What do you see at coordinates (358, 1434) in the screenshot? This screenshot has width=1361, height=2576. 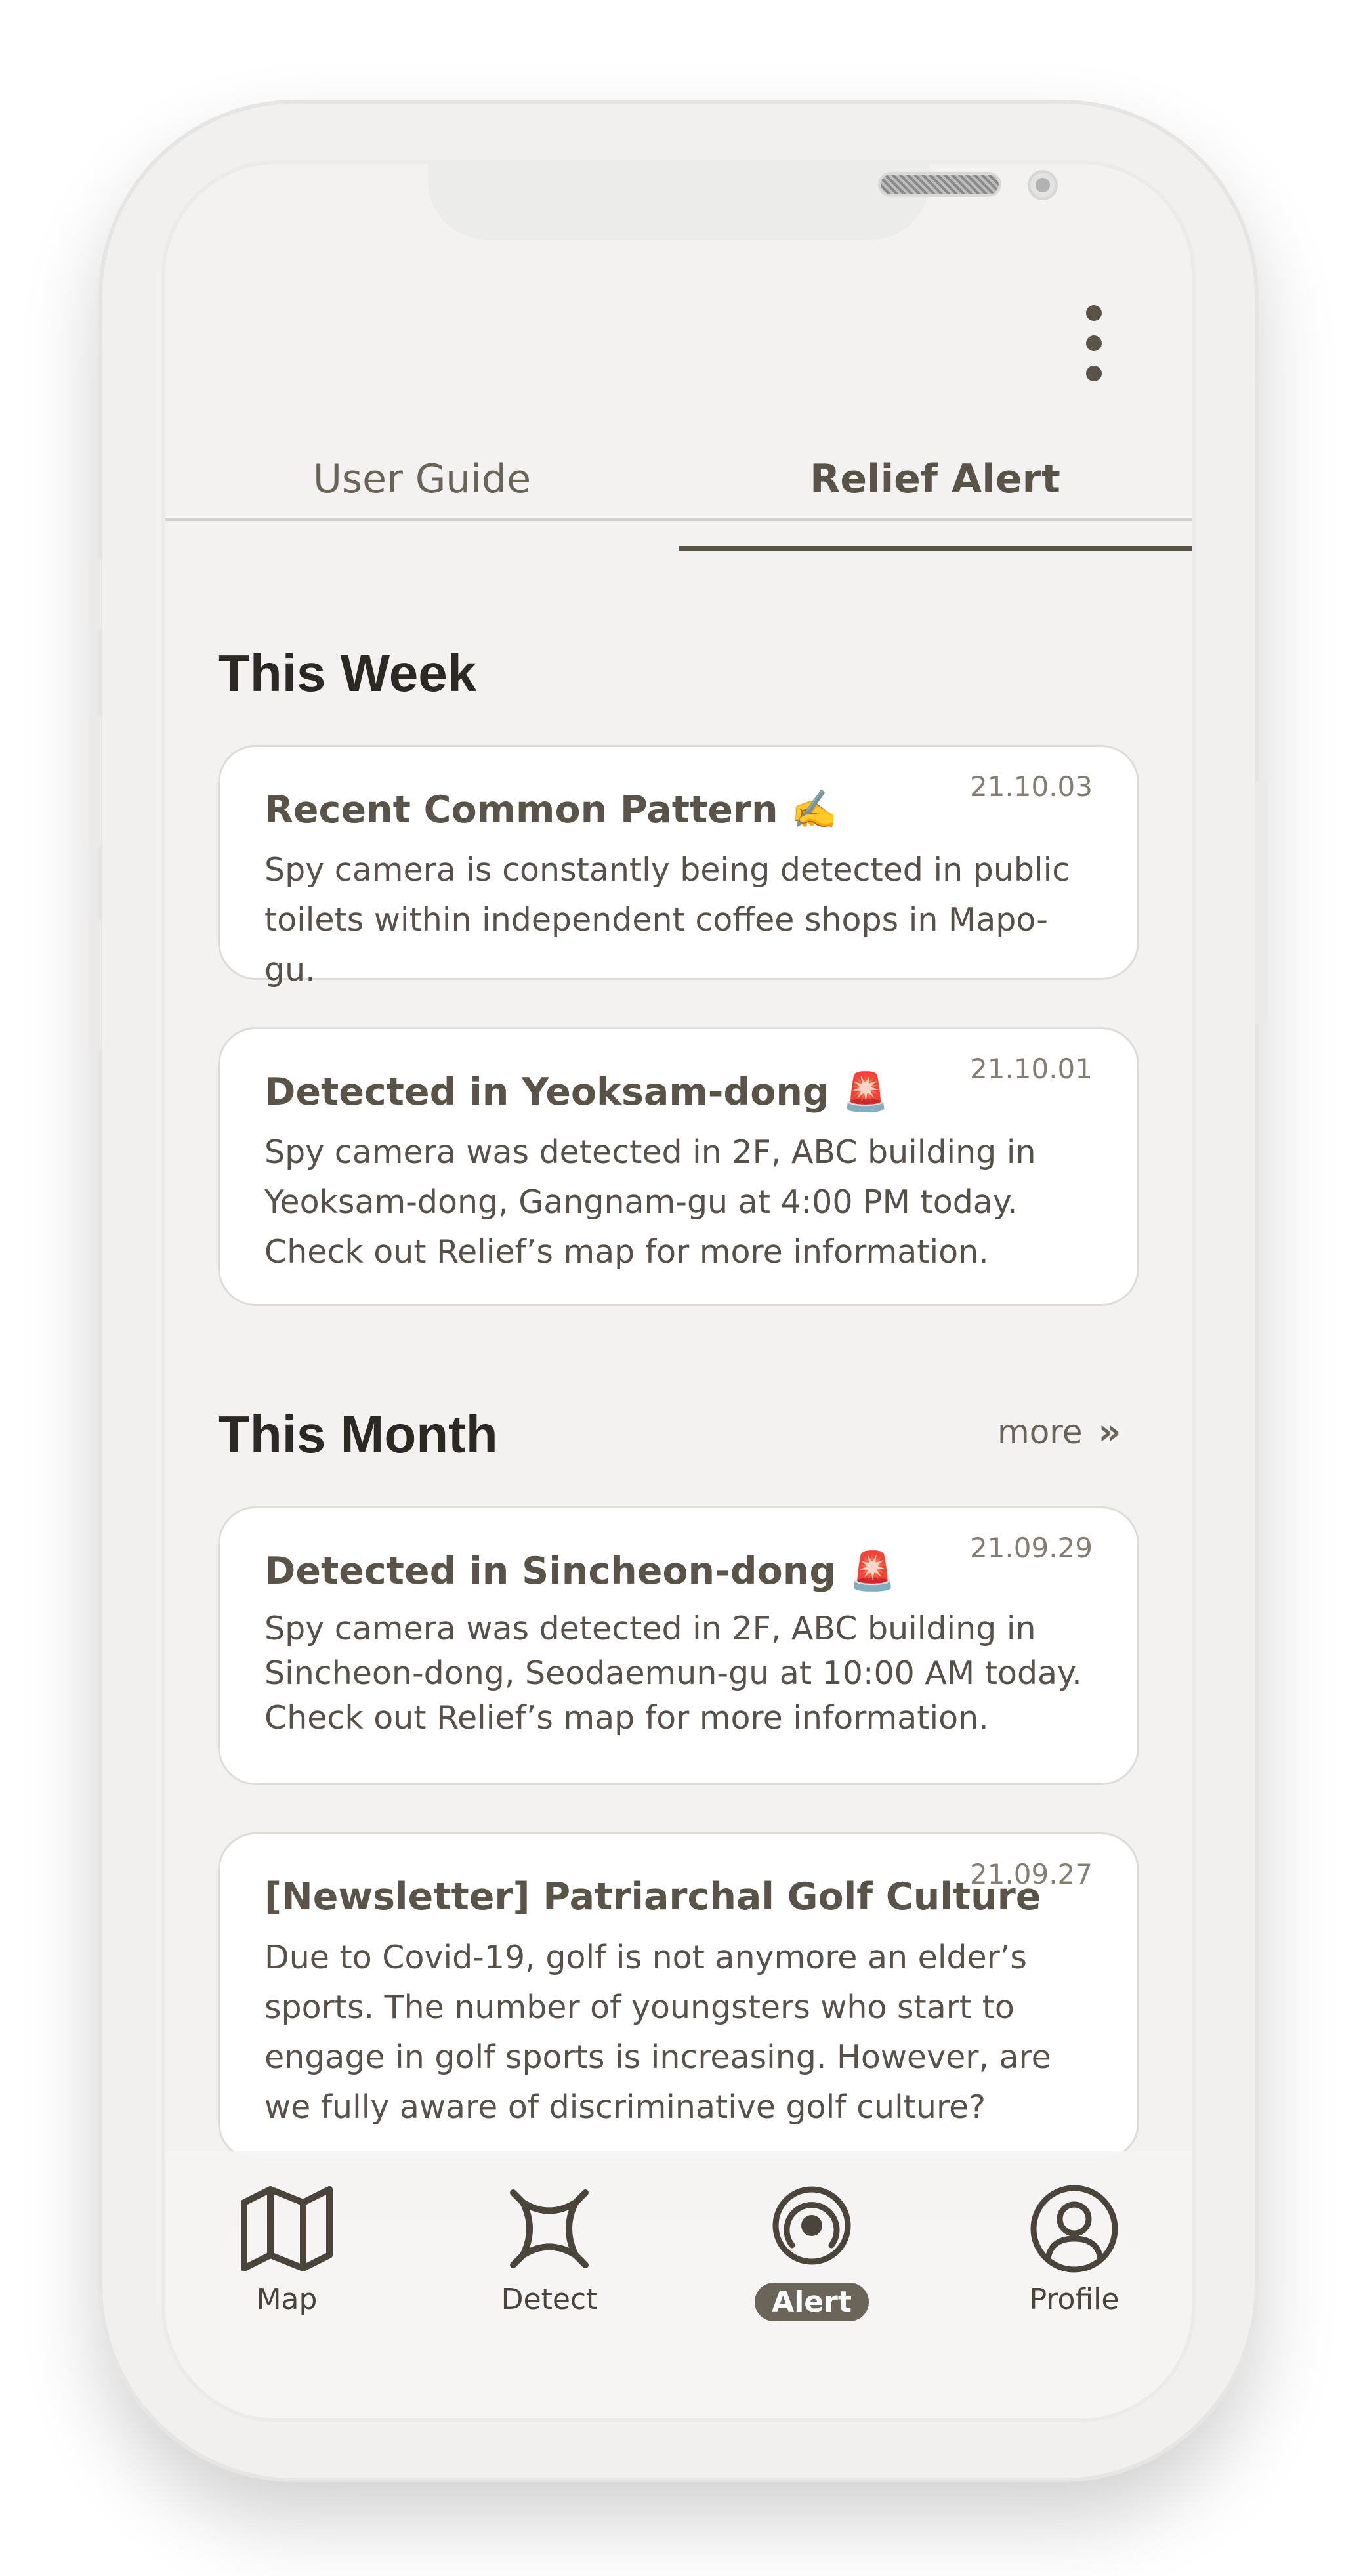 I see `section-title-this-month: This Month` at bounding box center [358, 1434].